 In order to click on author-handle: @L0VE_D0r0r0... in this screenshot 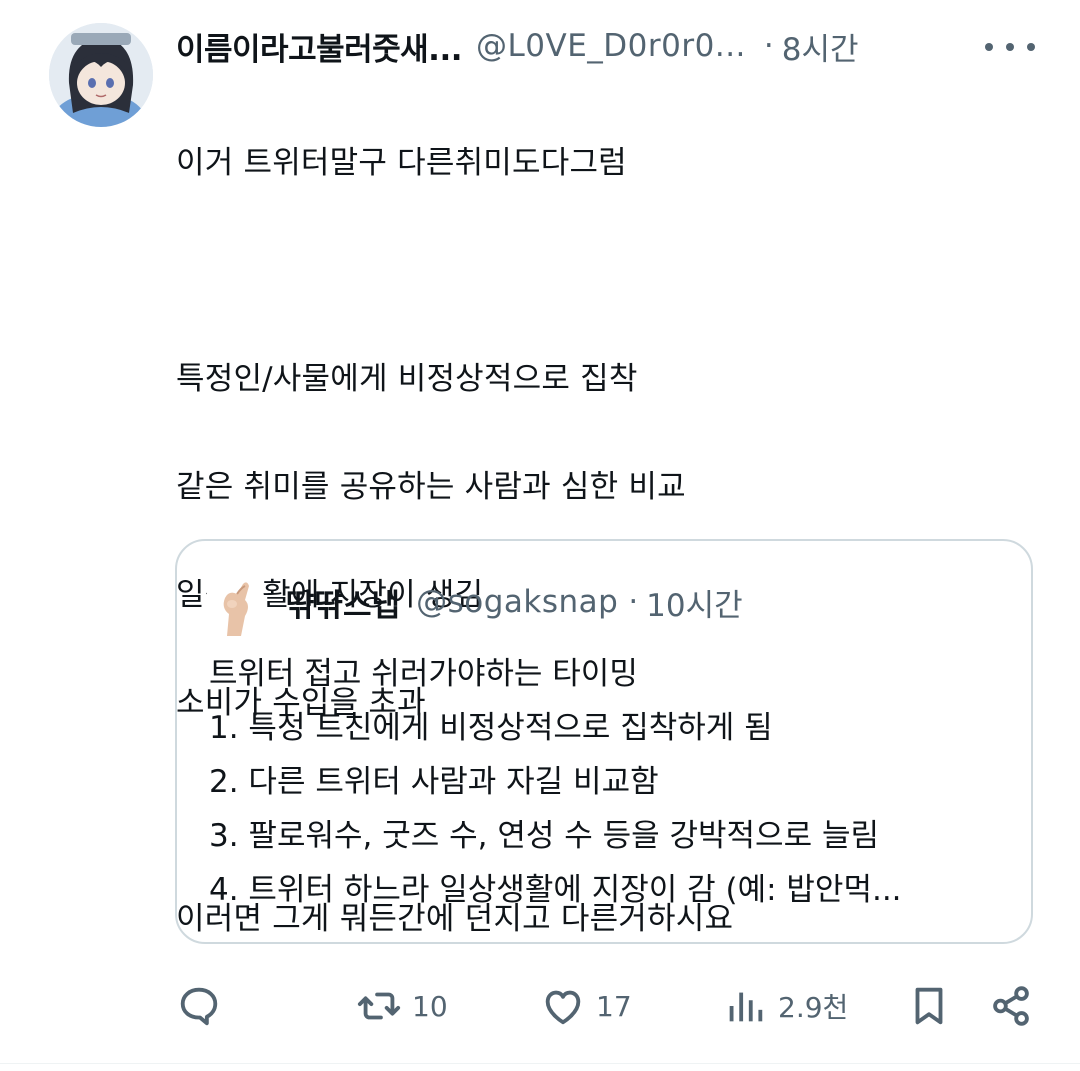, I will do `click(611, 46)`.